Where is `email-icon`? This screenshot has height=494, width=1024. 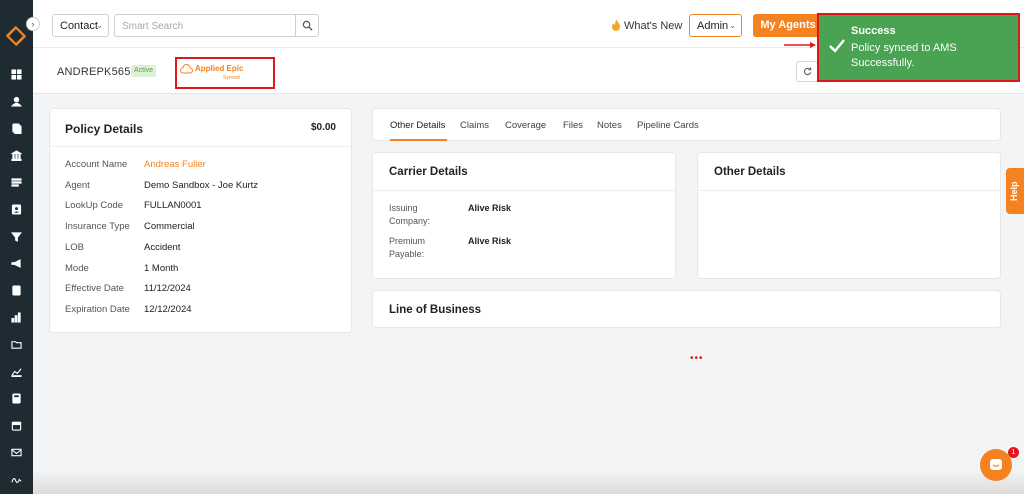 email-icon is located at coordinates (16, 452).